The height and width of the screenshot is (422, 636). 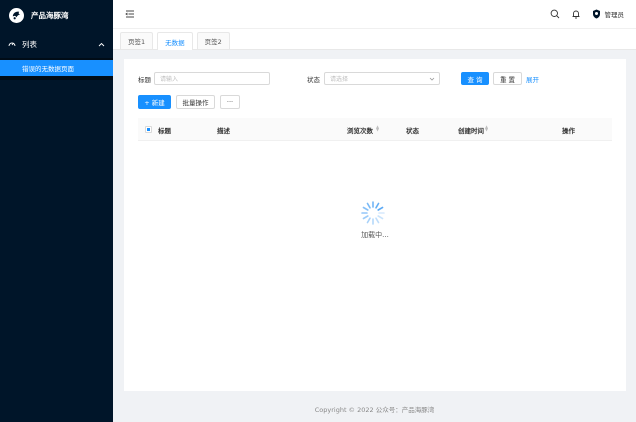 I want to click on tab-label: 页签2, so click(x=213, y=42).